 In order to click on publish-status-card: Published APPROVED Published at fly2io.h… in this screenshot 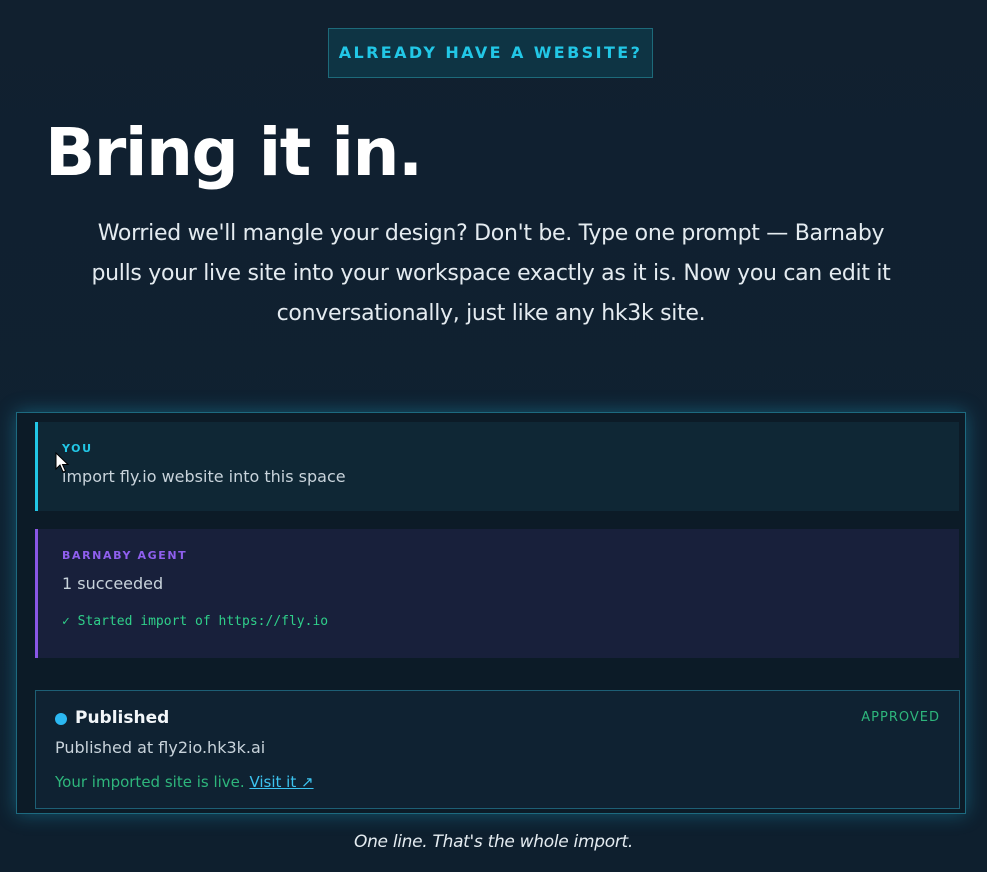, I will do `click(497, 749)`.